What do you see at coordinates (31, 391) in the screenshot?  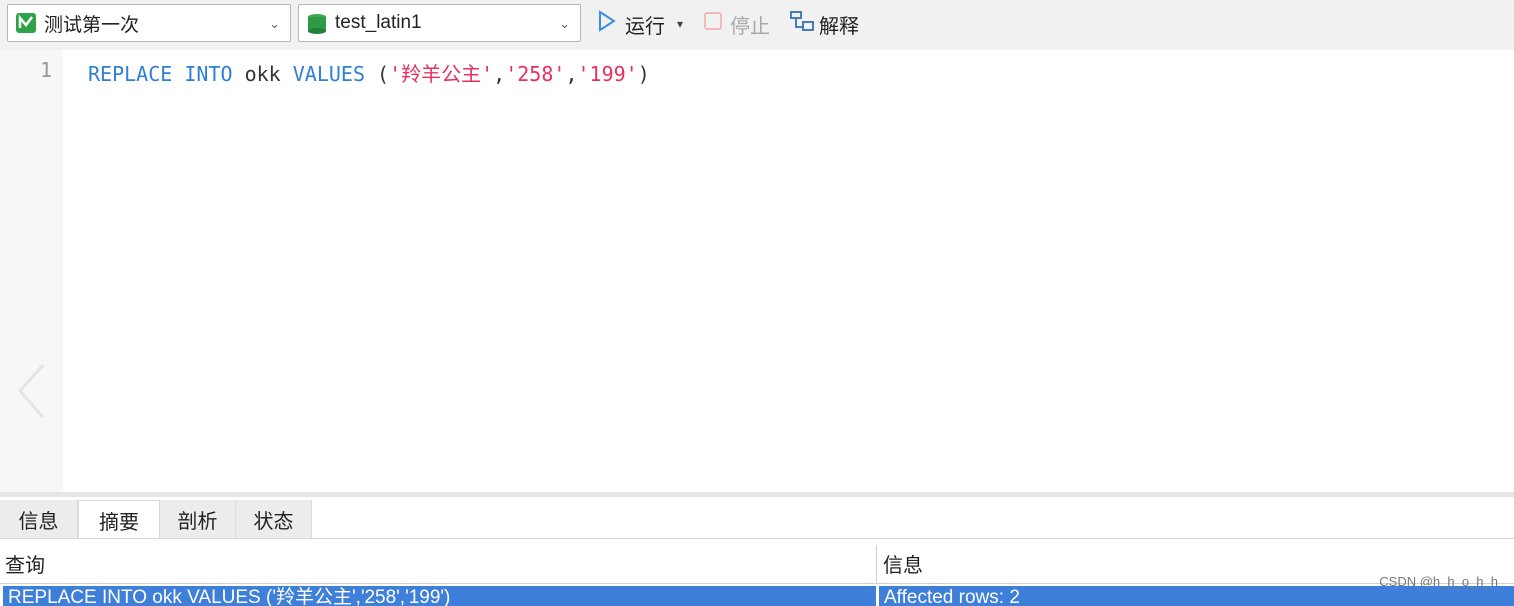 I see `chevron-left-icon` at bounding box center [31, 391].